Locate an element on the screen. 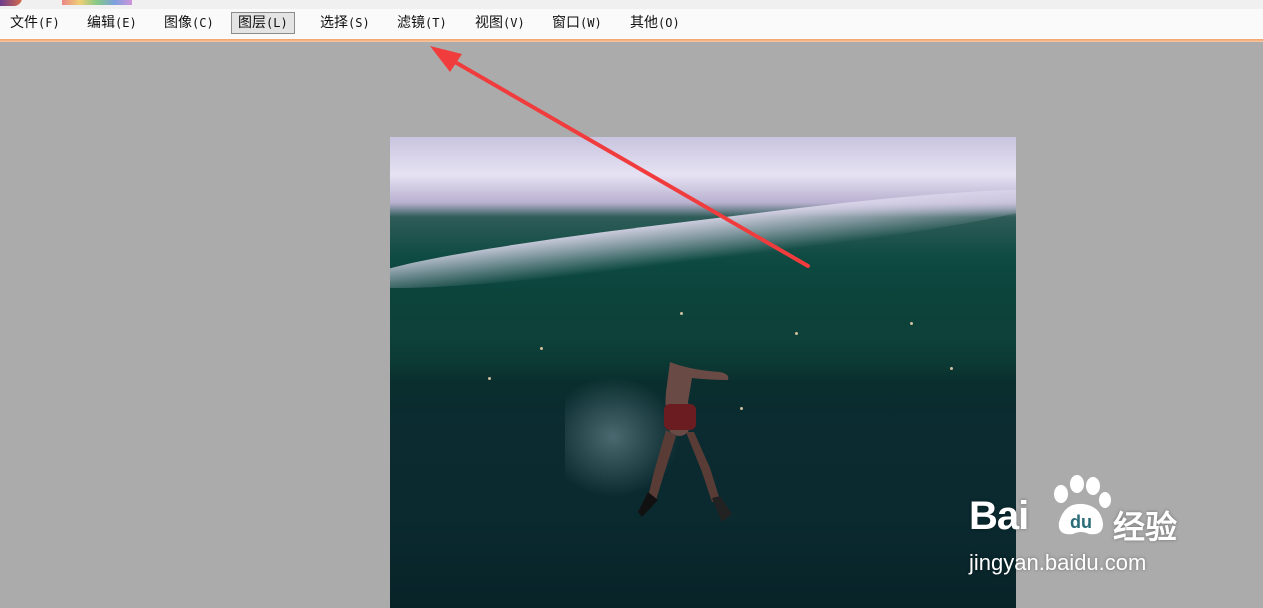 The width and height of the screenshot is (1263, 608). menu-label: 文件 is located at coordinates (24, 23).